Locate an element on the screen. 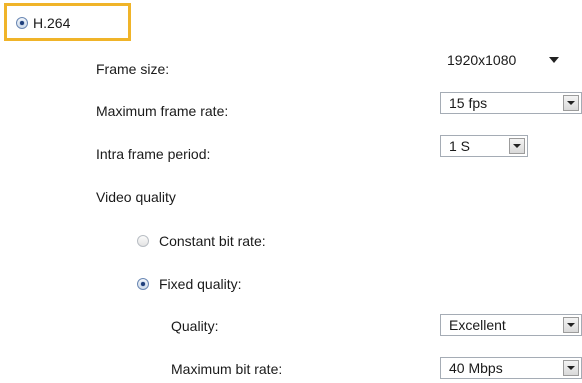 The image size is (582, 383). quality-label: Quality: is located at coordinates (195, 326).